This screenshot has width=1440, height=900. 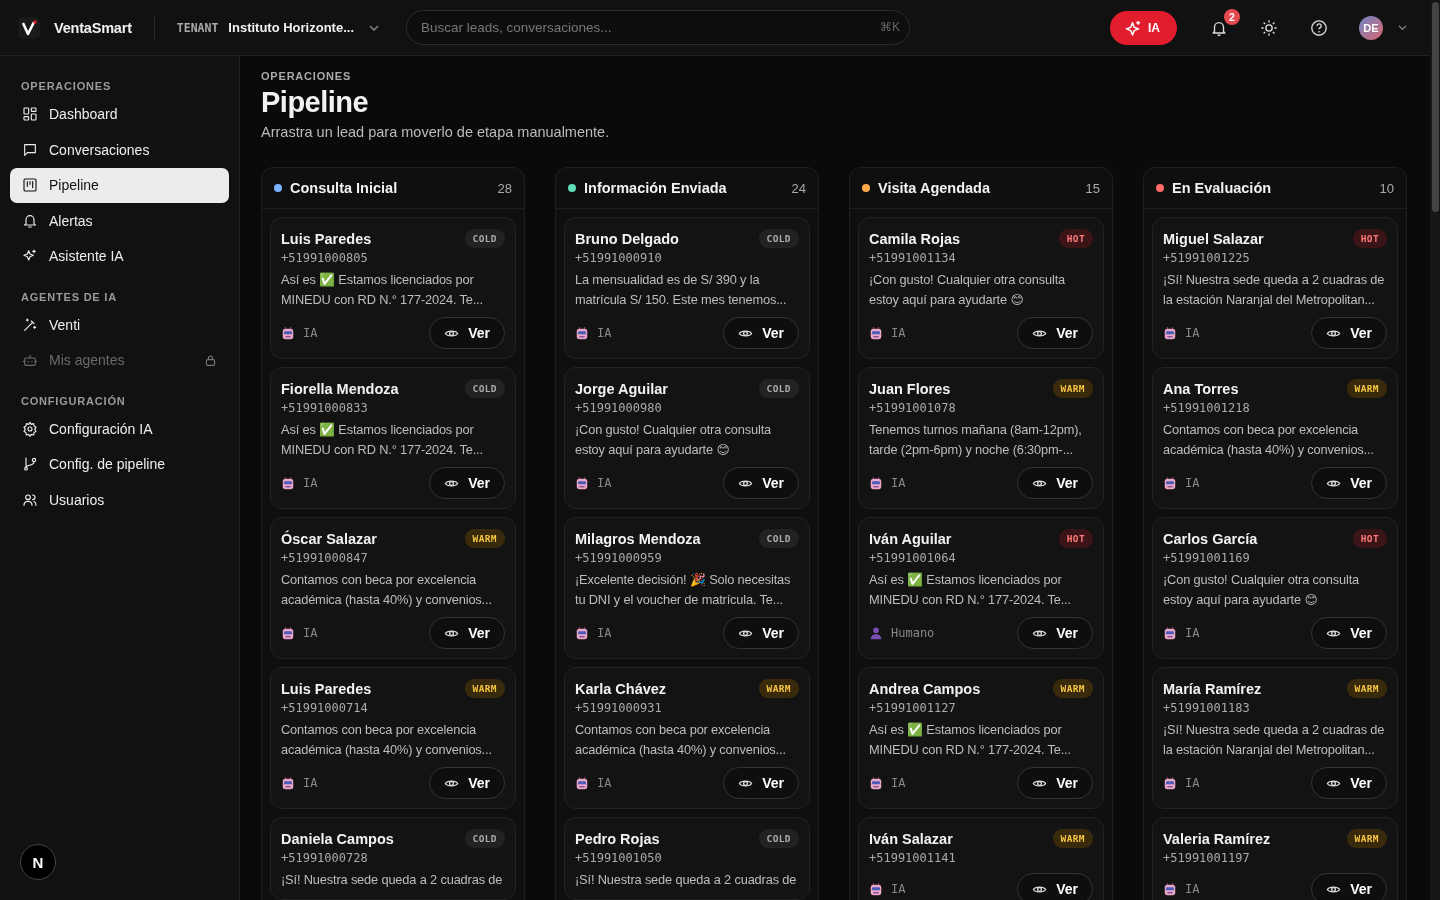 I want to click on dev-indicator-button: N, so click(x=38, y=862).